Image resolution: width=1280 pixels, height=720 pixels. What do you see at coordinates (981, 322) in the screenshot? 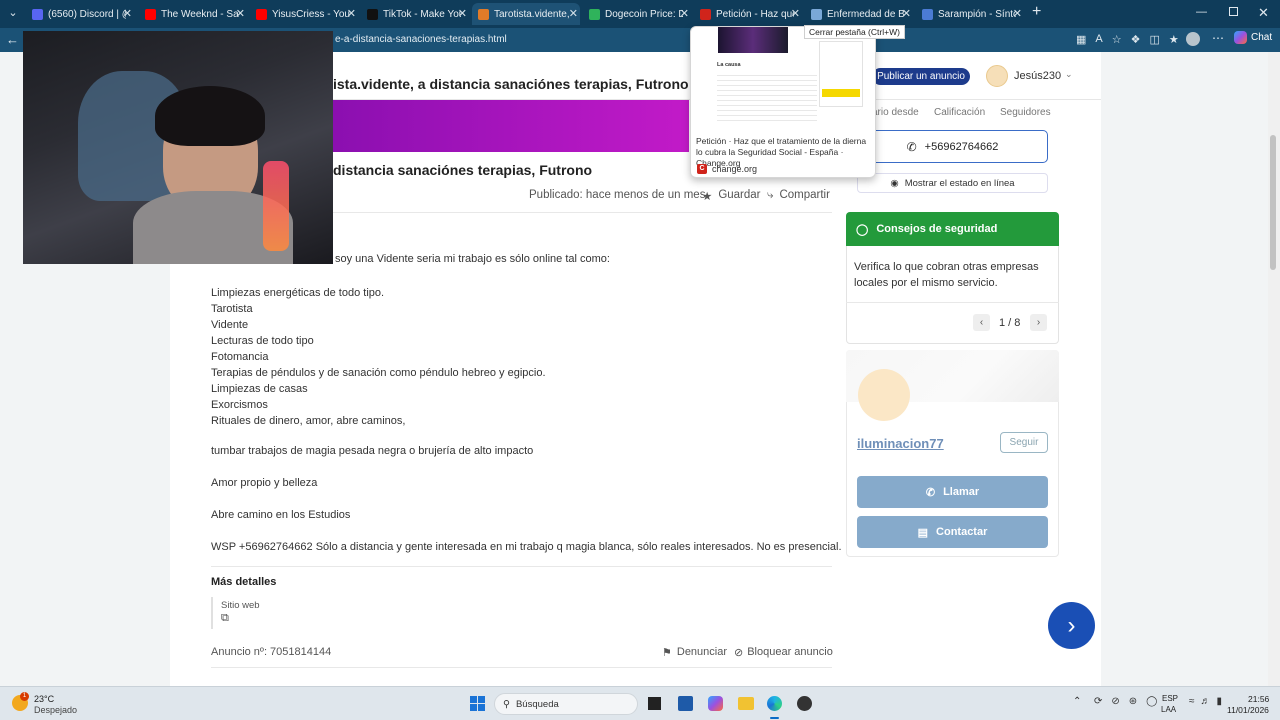
I see `prev-tip-button: ‹` at bounding box center [981, 322].